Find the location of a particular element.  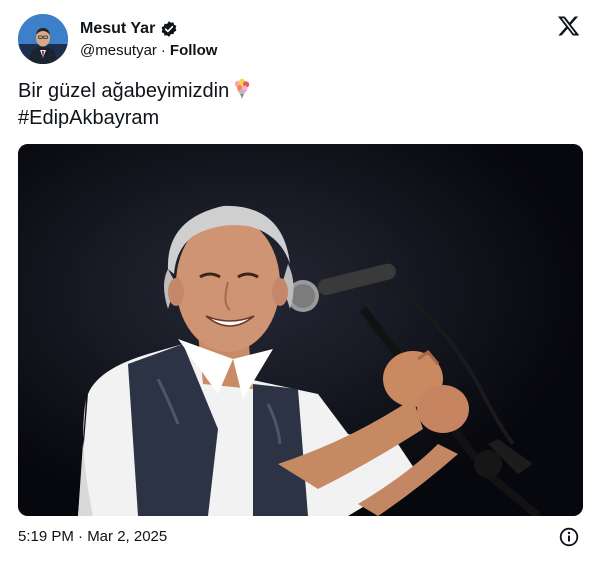

info-icon is located at coordinates (569, 537).